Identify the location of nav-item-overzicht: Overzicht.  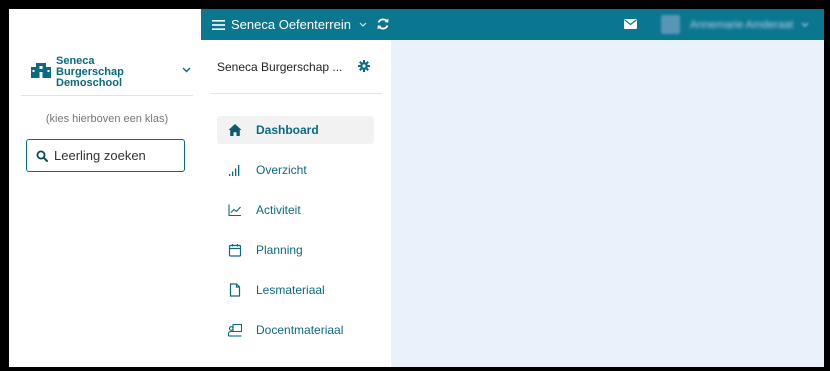
(295, 170).